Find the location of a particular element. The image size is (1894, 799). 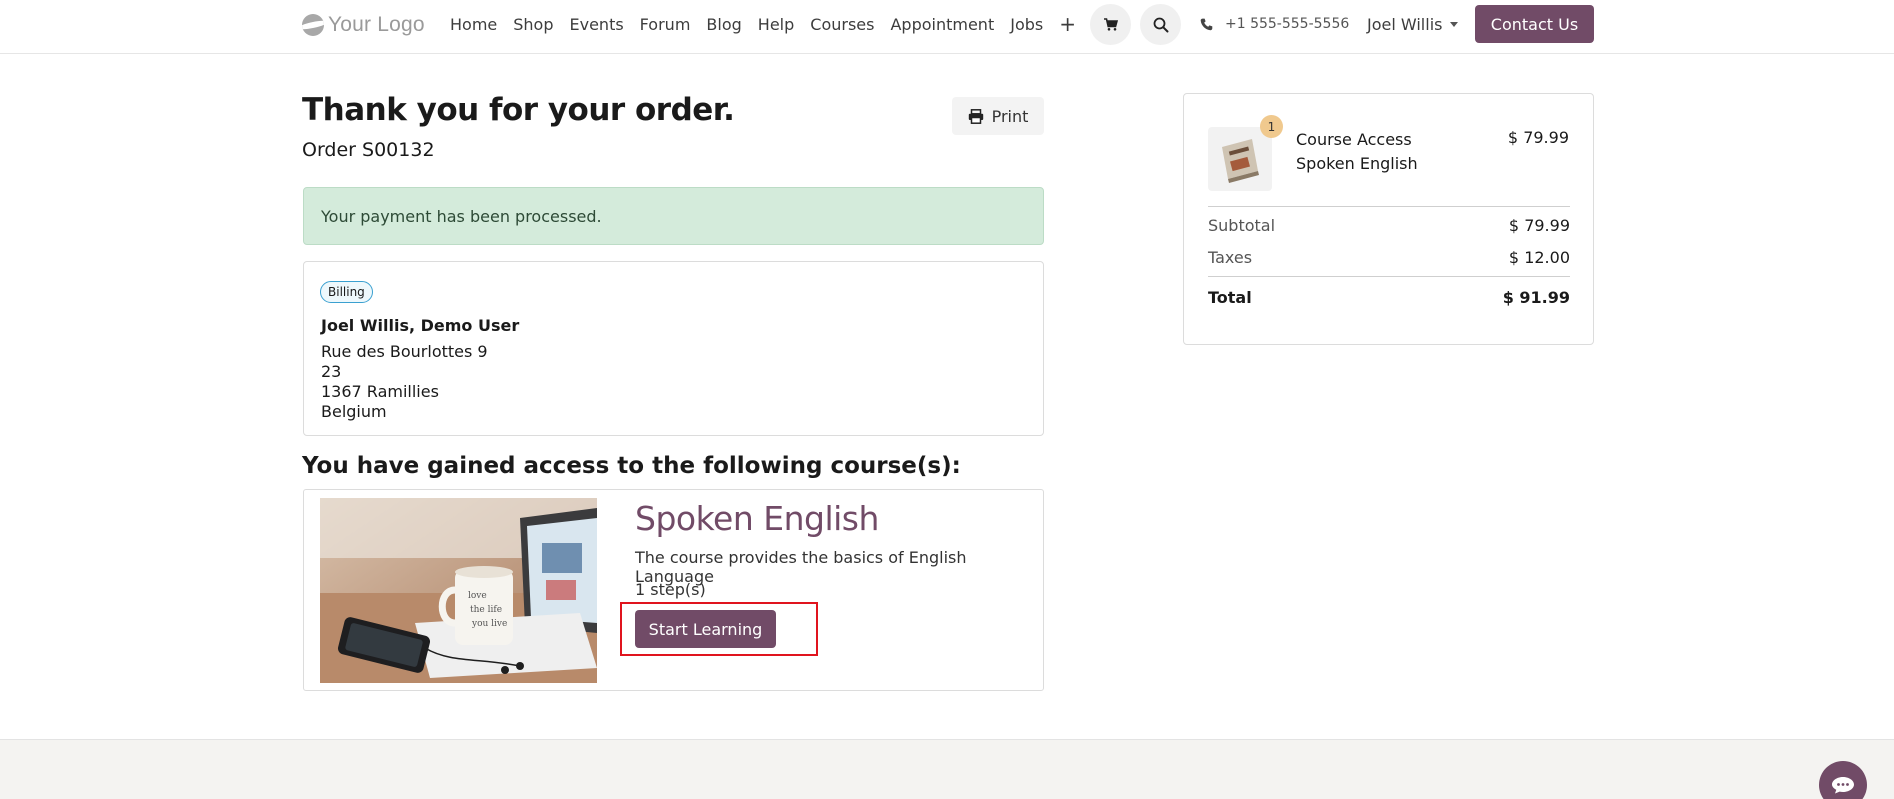

phone-link: +1 555-555-5556 is located at coordinates (1274, 24).